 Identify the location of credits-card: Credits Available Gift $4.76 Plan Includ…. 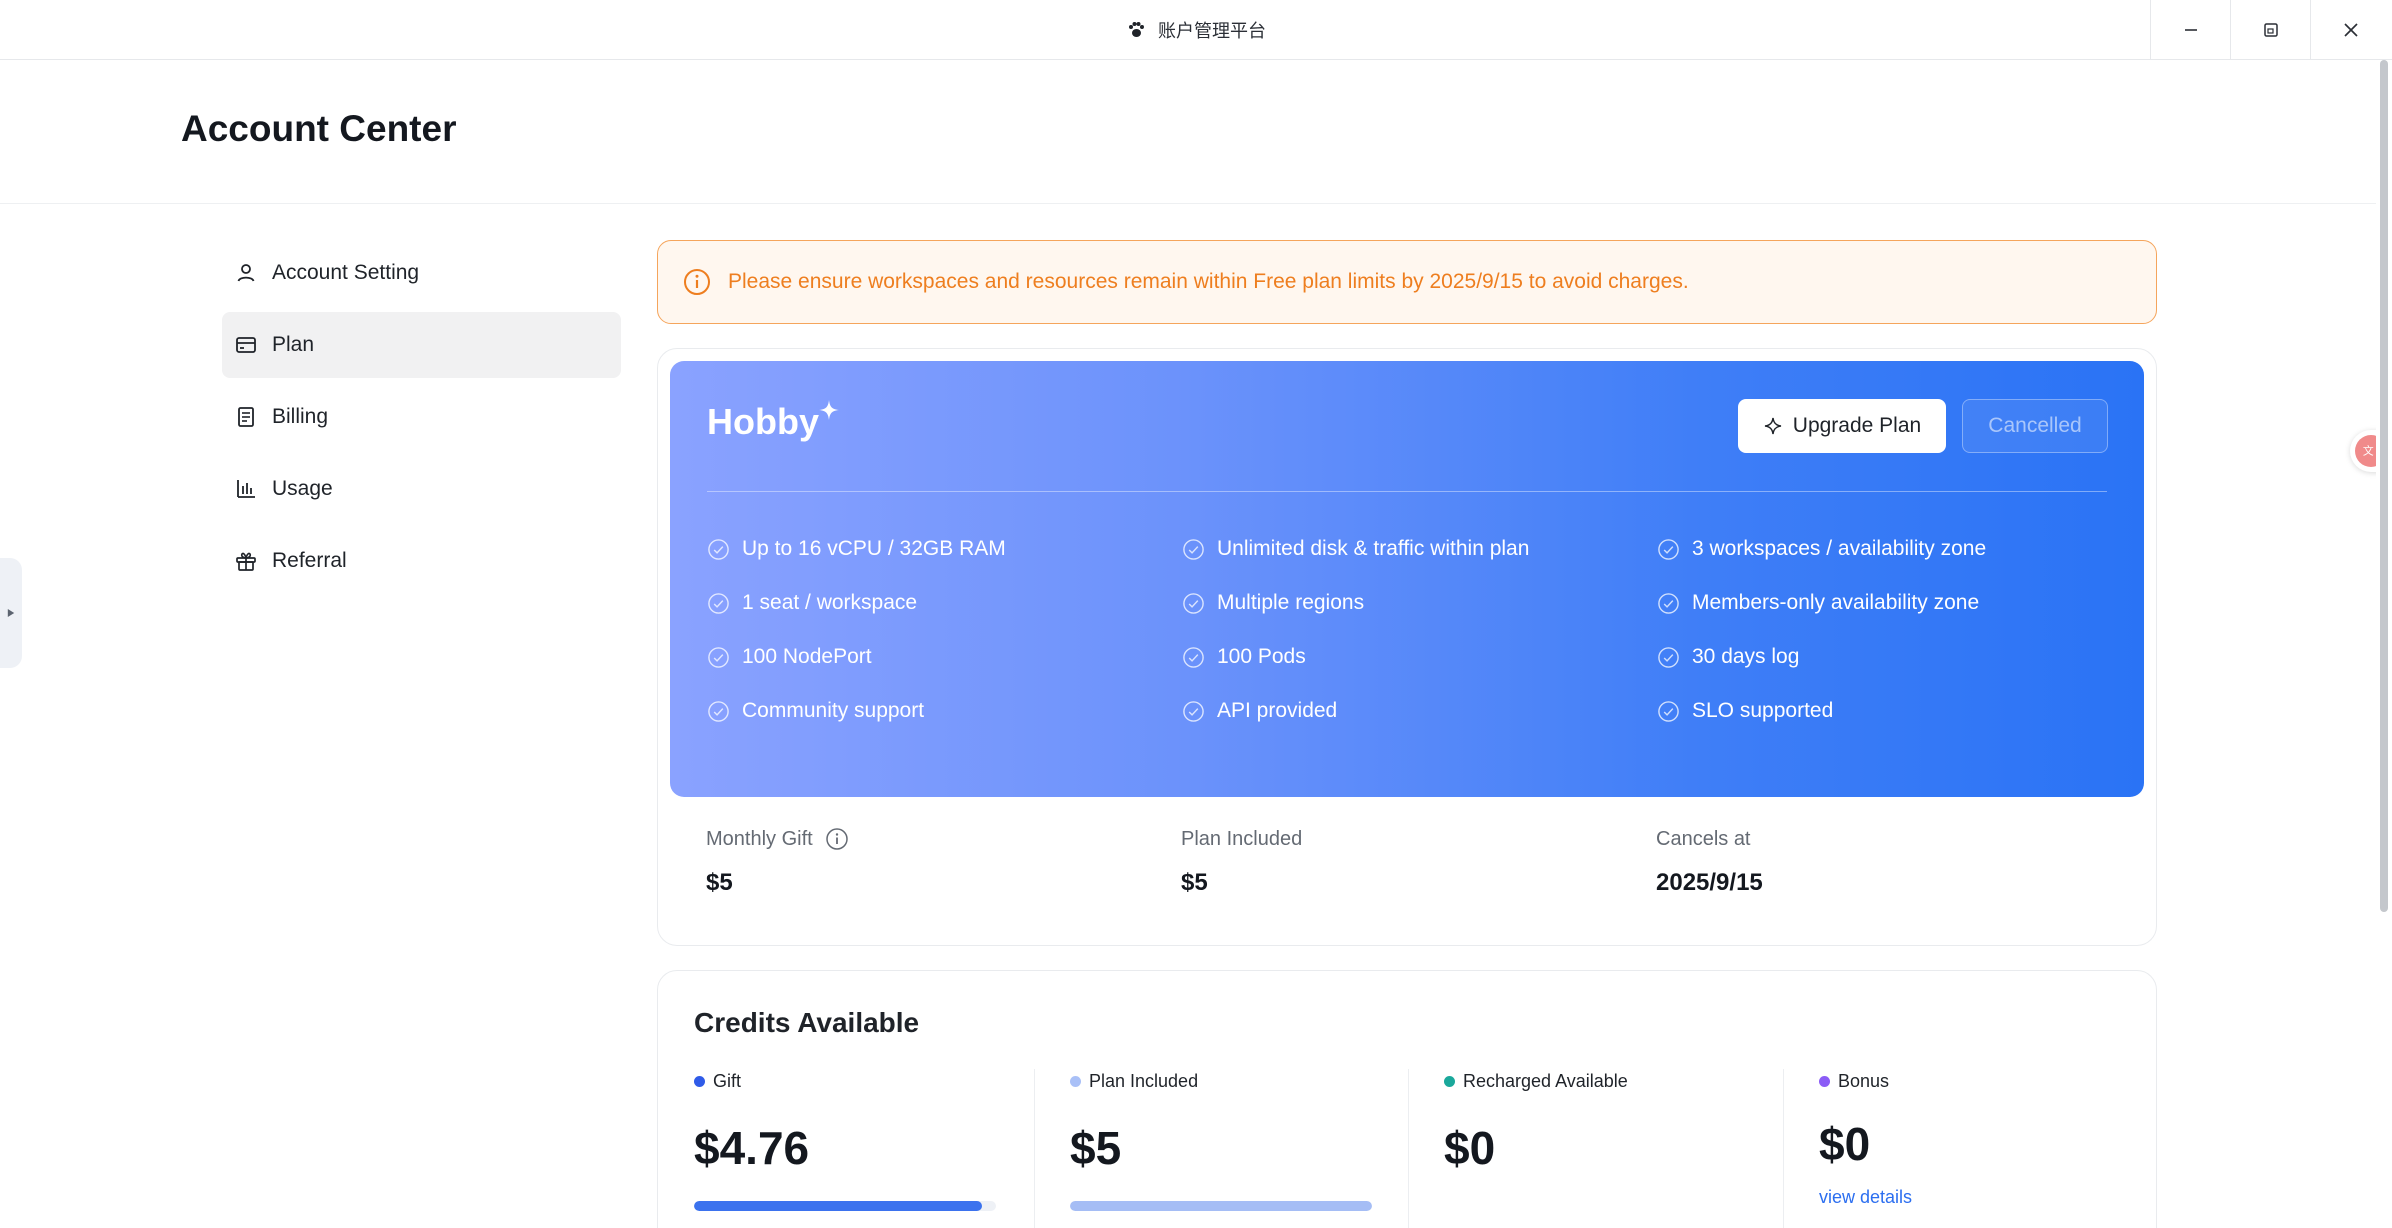
(1407, 1099).